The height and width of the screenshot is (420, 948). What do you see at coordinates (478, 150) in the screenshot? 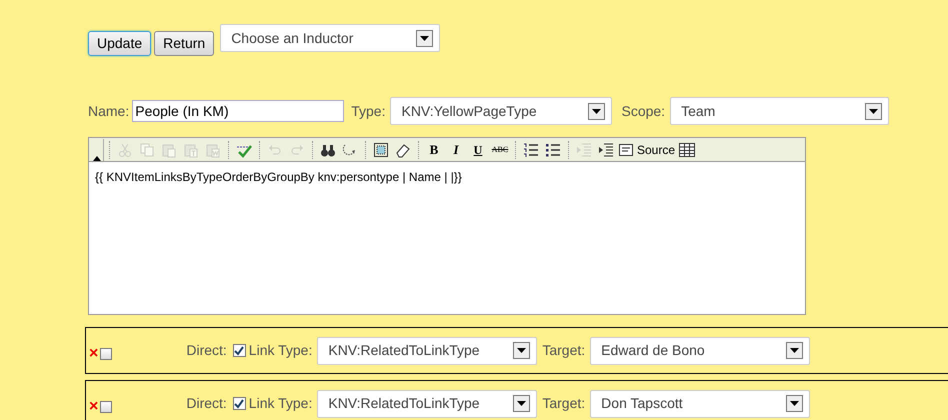
I see `underline-button: U` at bounding box center [478, 150].